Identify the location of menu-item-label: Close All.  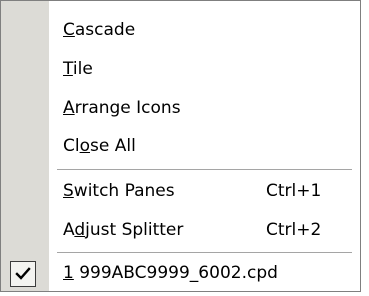
(99, 146).